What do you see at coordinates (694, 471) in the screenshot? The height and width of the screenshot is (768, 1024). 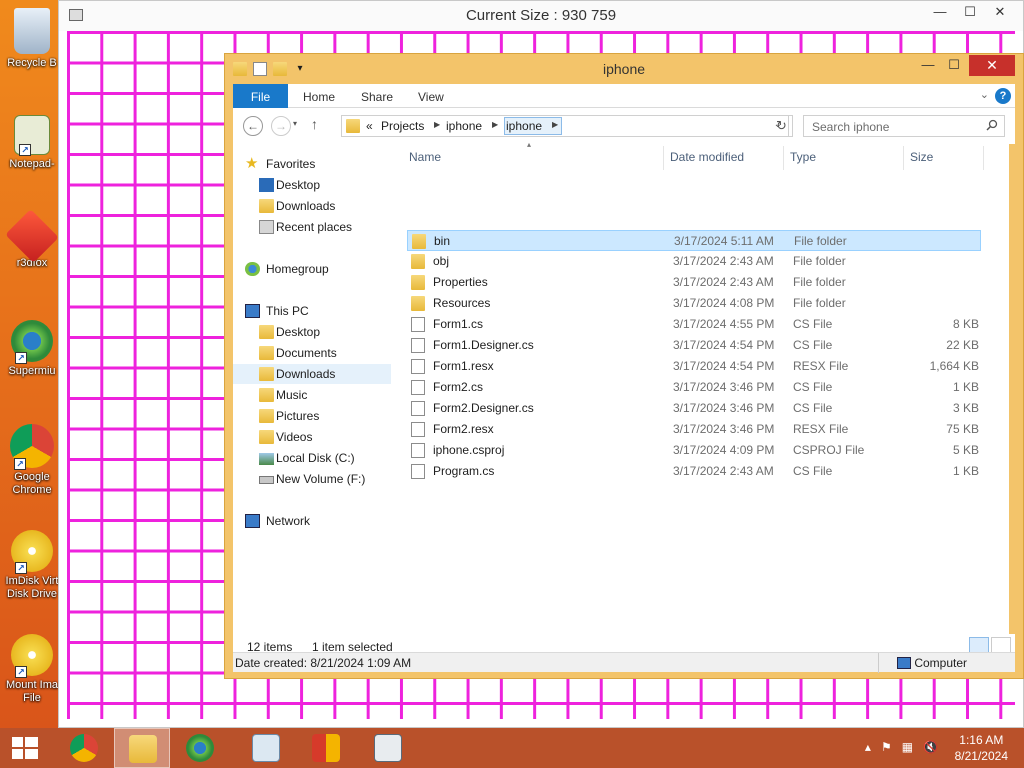 I see `file-row: Program.cs 3/17/2024 2:43 AM CS File 1 KB` at bounding box center [694, 471].